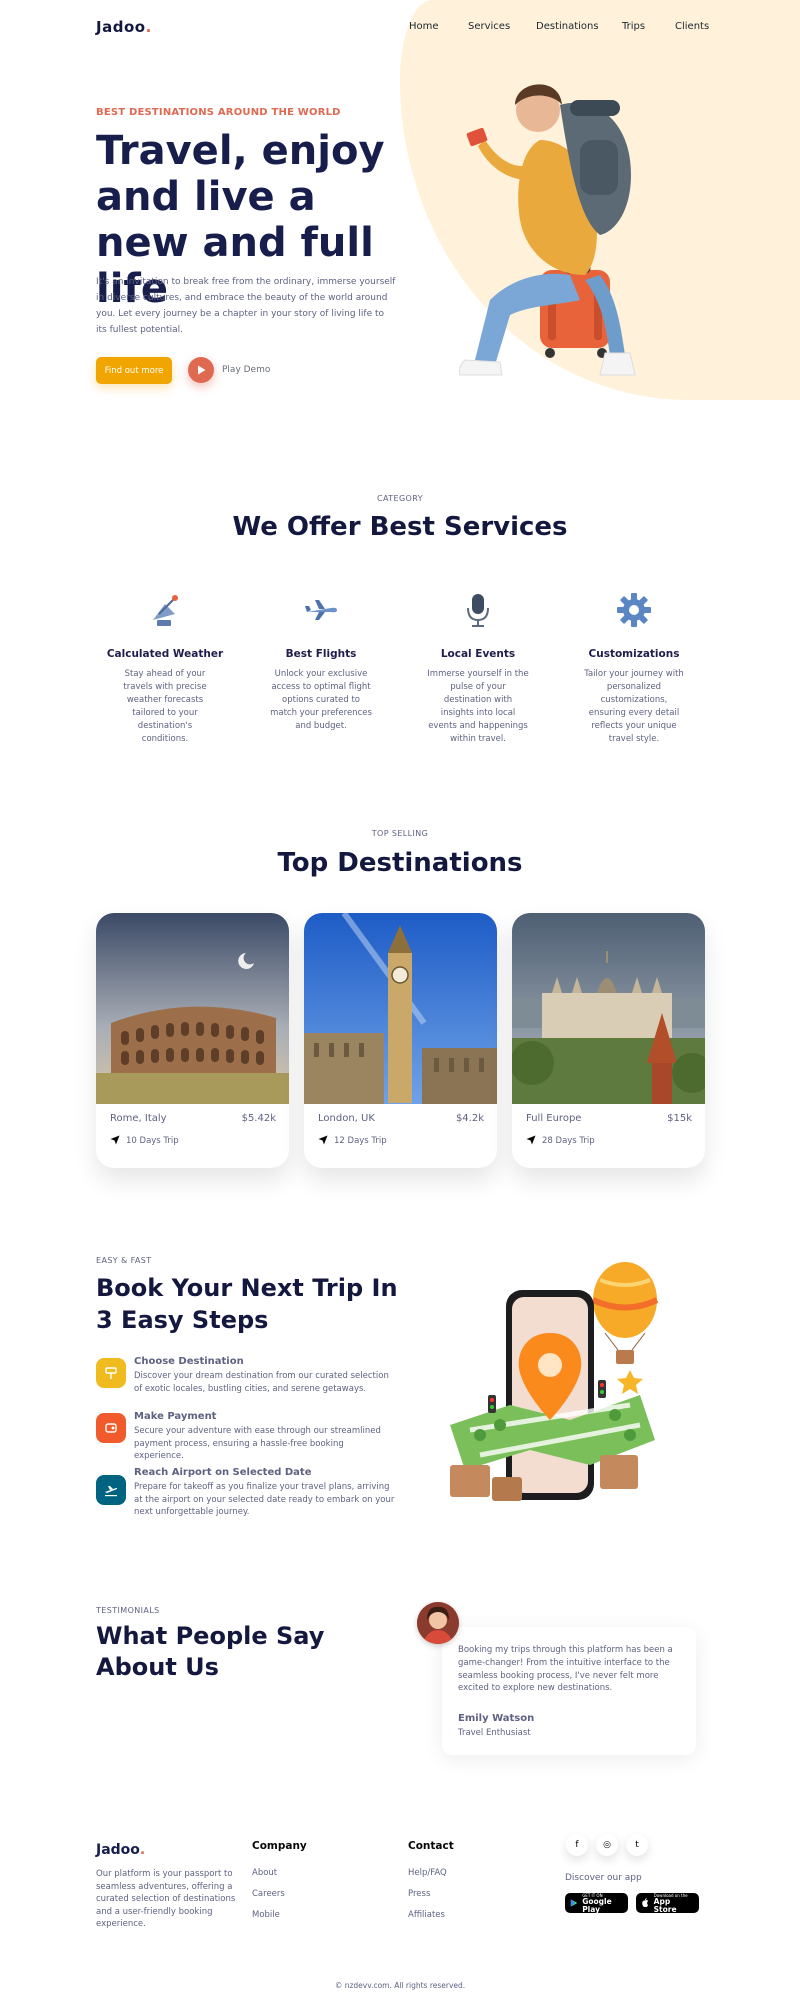 Image resolution: width=800 pixels, height=2001 pixels. What do you see at coordinates (547, 230) in the screenshot?
I see `hero-traveler-illustration` at bounding box center [547, 230].